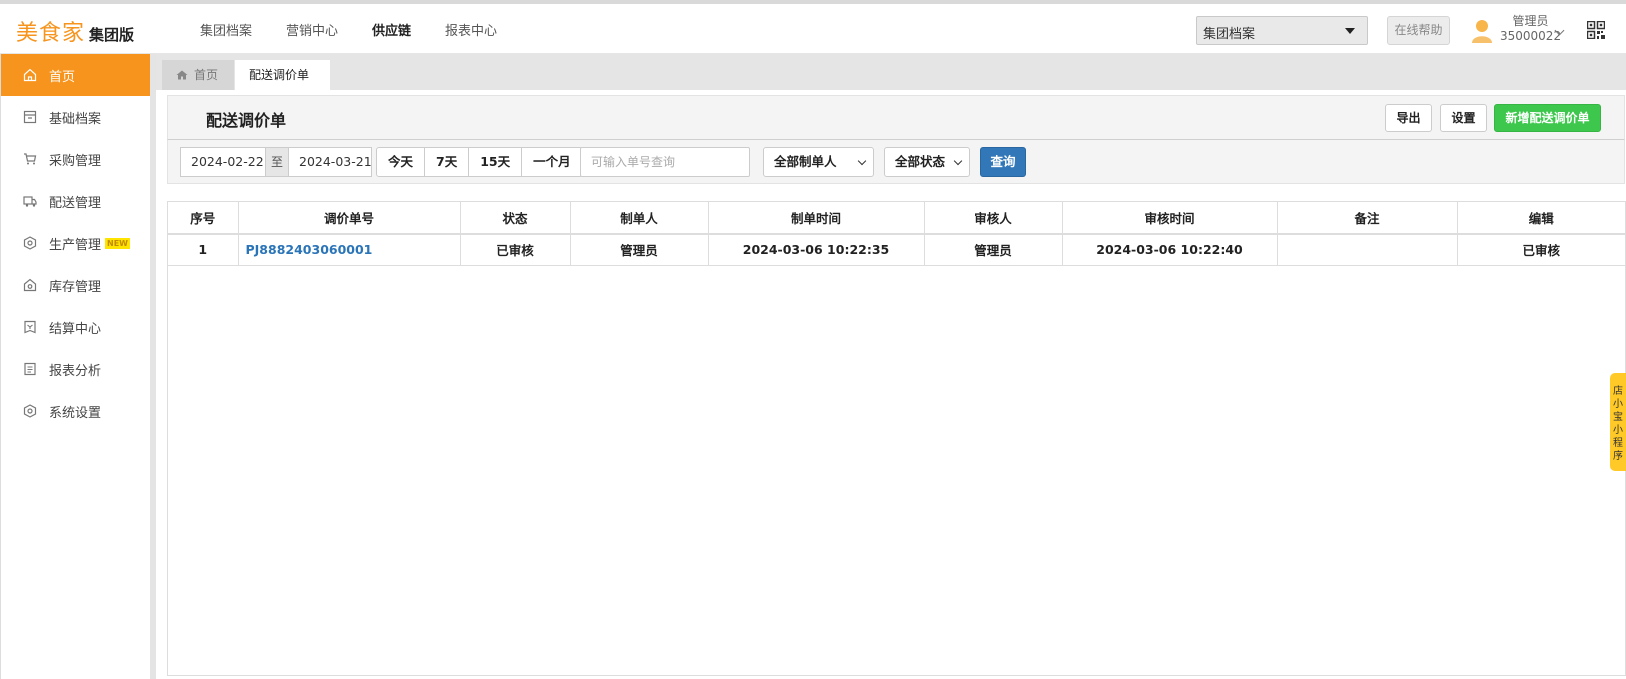  I want to click on column-header: 制单人, so click(639, 218).